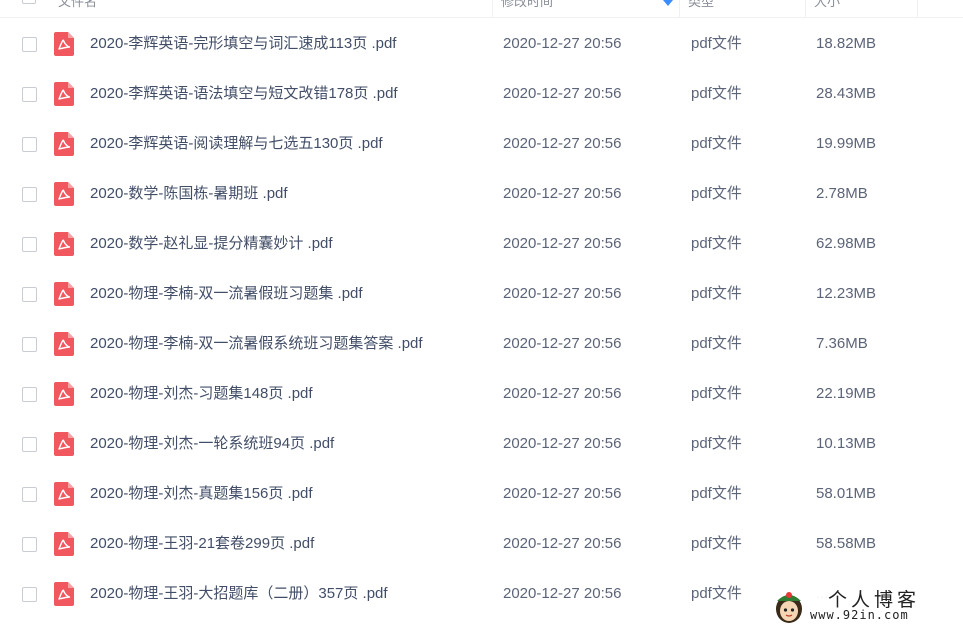  What do you see at coordinates (586, 9) in the screenshot?
I see `column-header-date: 修改时间` at bounding box center [586, 9].